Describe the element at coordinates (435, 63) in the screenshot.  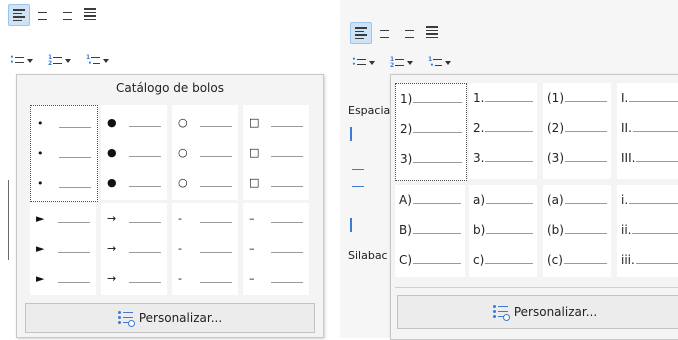
I see `outline-list-icon: 1 •` at that location.